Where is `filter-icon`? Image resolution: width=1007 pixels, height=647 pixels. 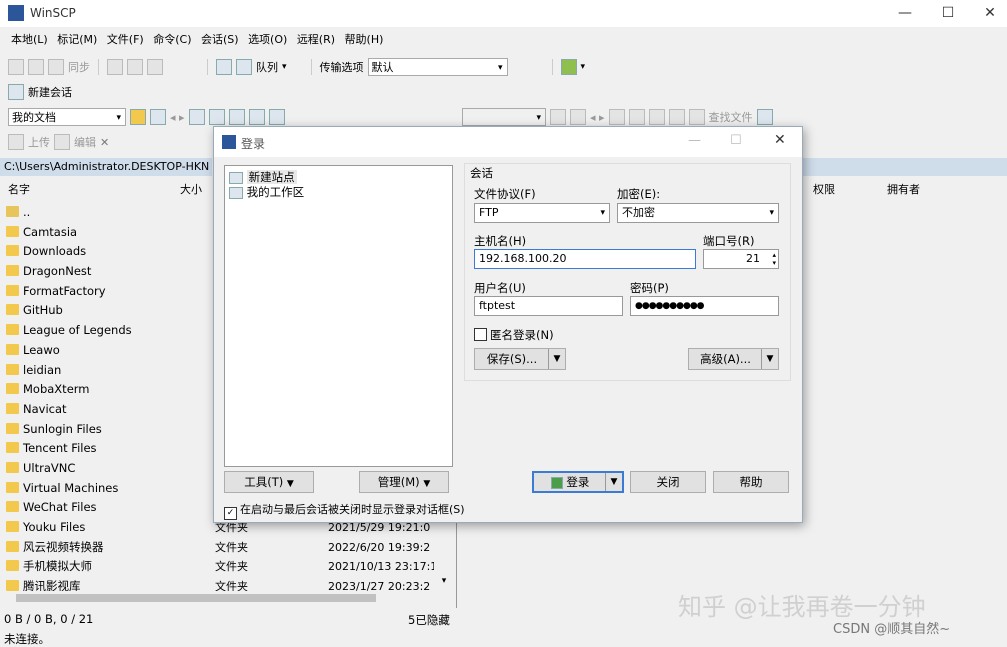
filter-icon is located at coordinates (158, 117).